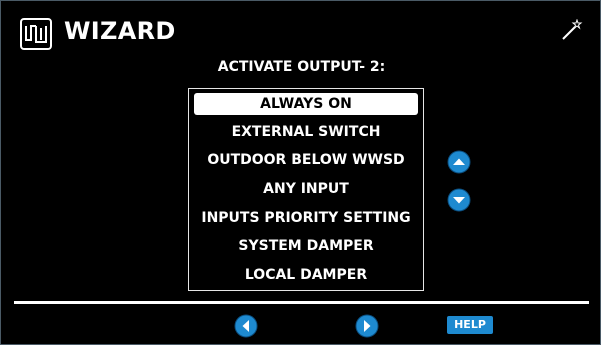 The height and width of the screenshot is (345, 601). I want to click on scroll-up-button, so click(459, 162).